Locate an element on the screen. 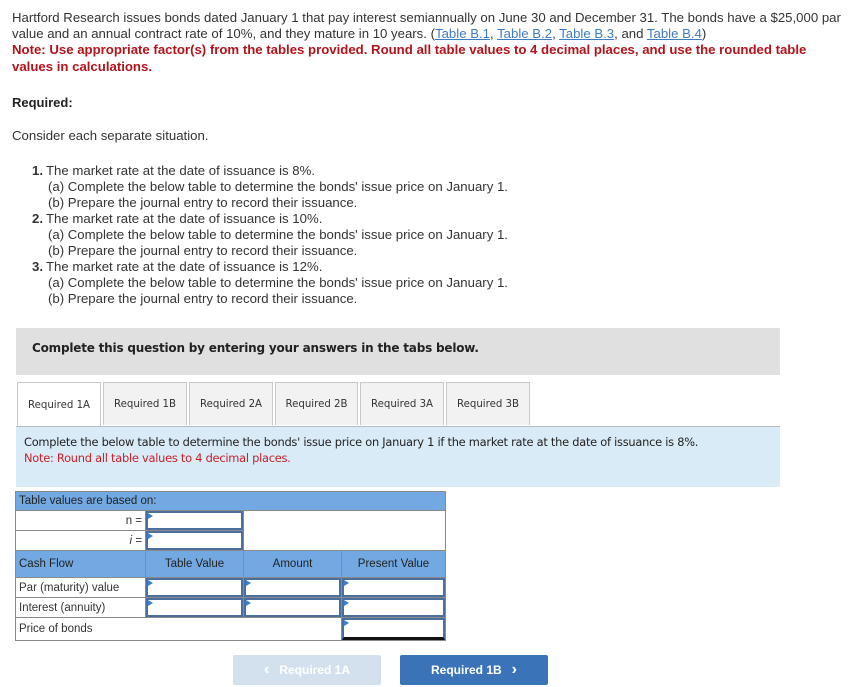 This screenshot has height=687, width=850. tab-required-3a: Required 3A is located at coordinates (402, 403).